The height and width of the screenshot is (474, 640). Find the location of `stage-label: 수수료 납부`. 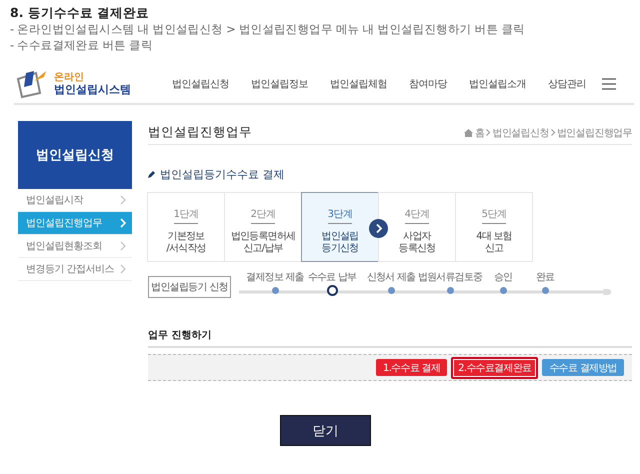

stage-label: 수수료 납부 is located at coordinates (332, 278).